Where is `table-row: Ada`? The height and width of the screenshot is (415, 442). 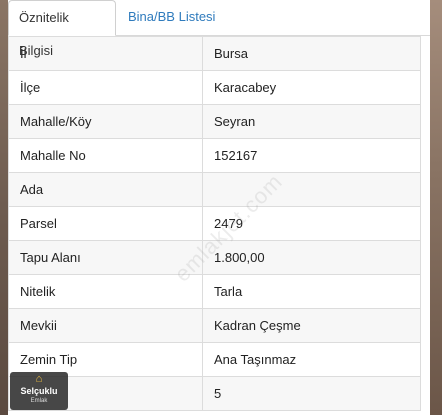
table-row: Ada is located at coordinates (214, 189).